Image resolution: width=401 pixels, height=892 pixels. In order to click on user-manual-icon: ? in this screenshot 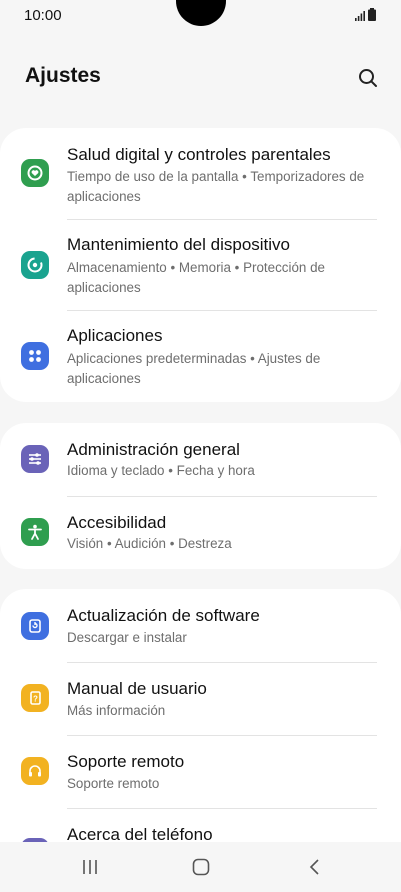, I will do `click(35, 698)`.